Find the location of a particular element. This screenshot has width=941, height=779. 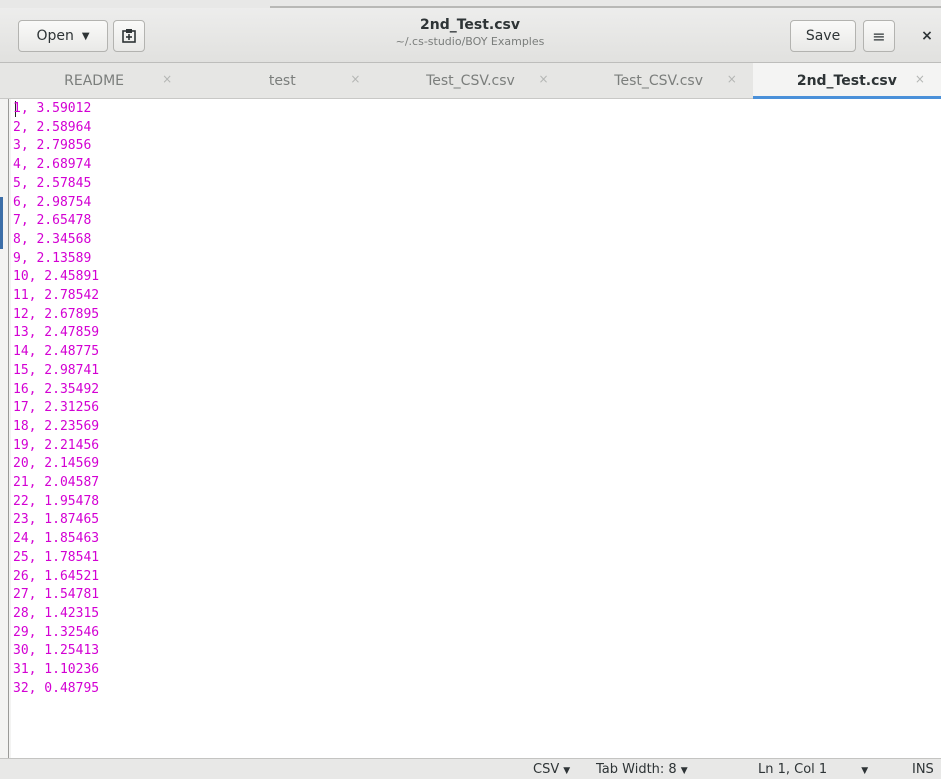

editor-line: 10, 2.45891 is located at coordinates (56, 277).